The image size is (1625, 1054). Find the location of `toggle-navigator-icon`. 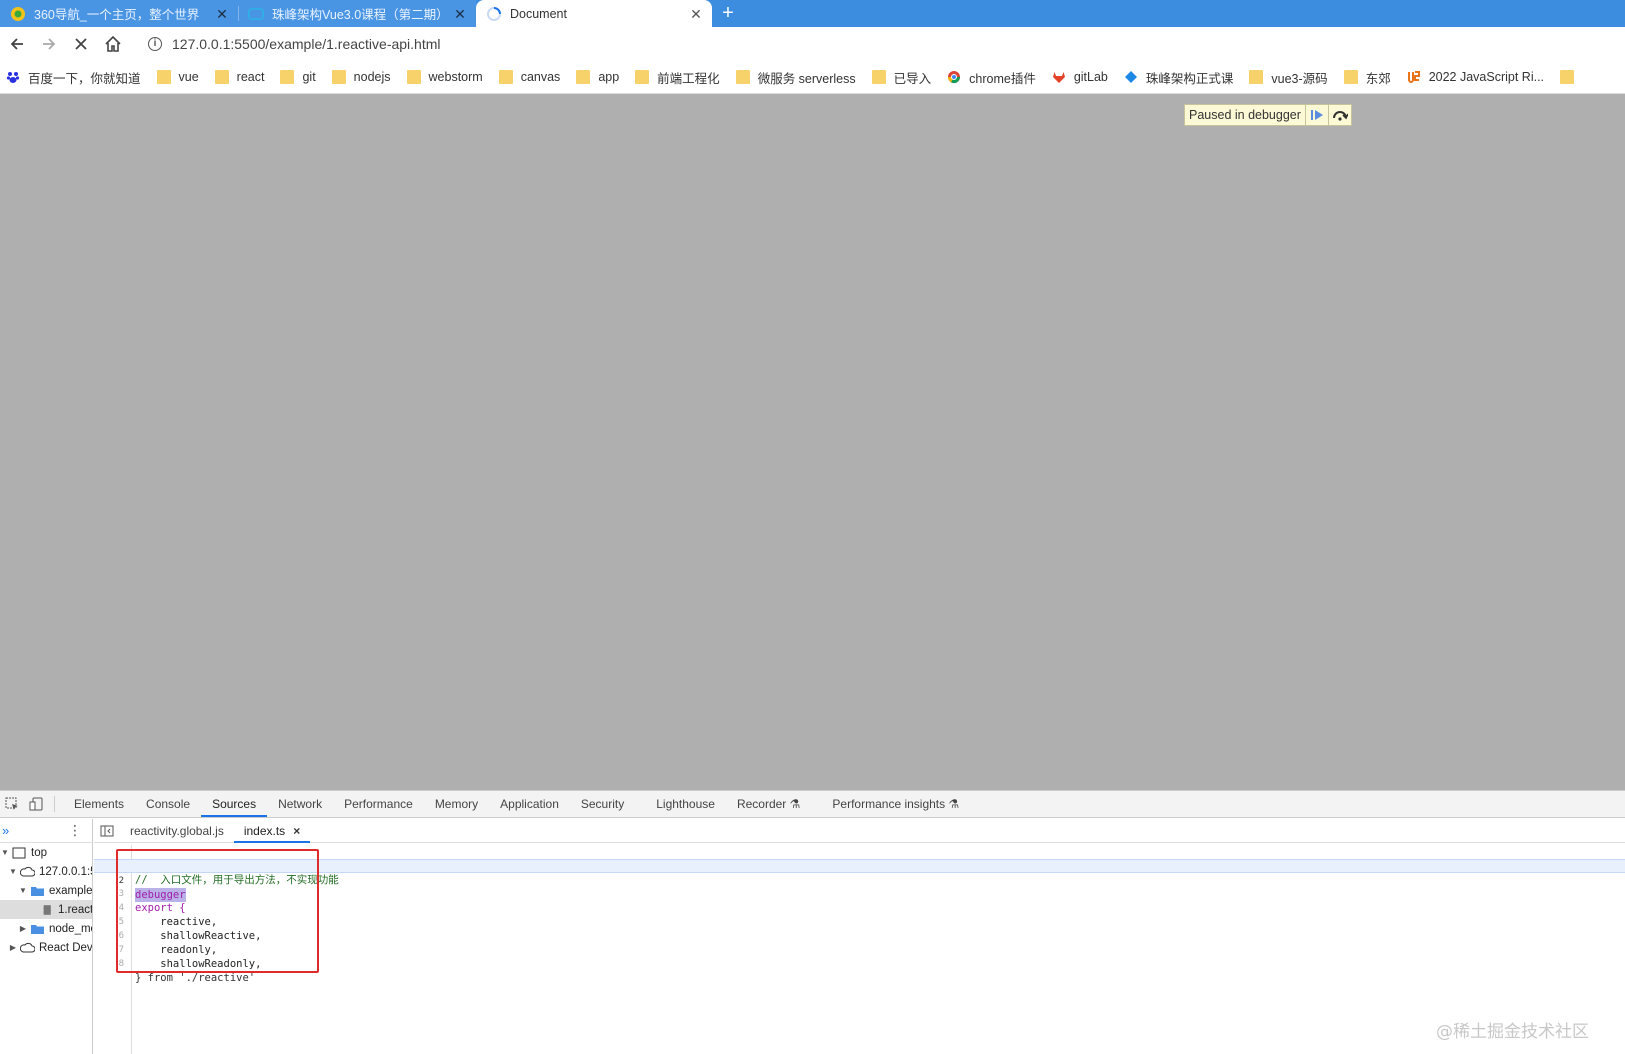

toggle-navigator-icon is located at coordinates (107, 831).